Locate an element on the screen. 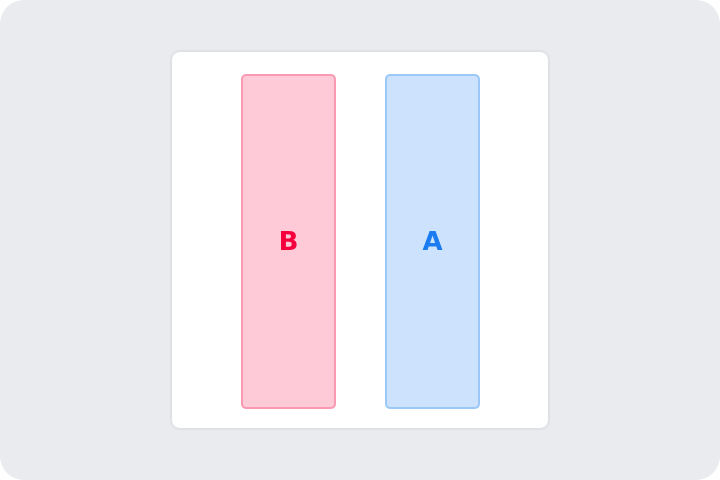 Image resolution: width=720 pixels, height=480 pixels. panel-a: A is located at coordinates (432, 241).